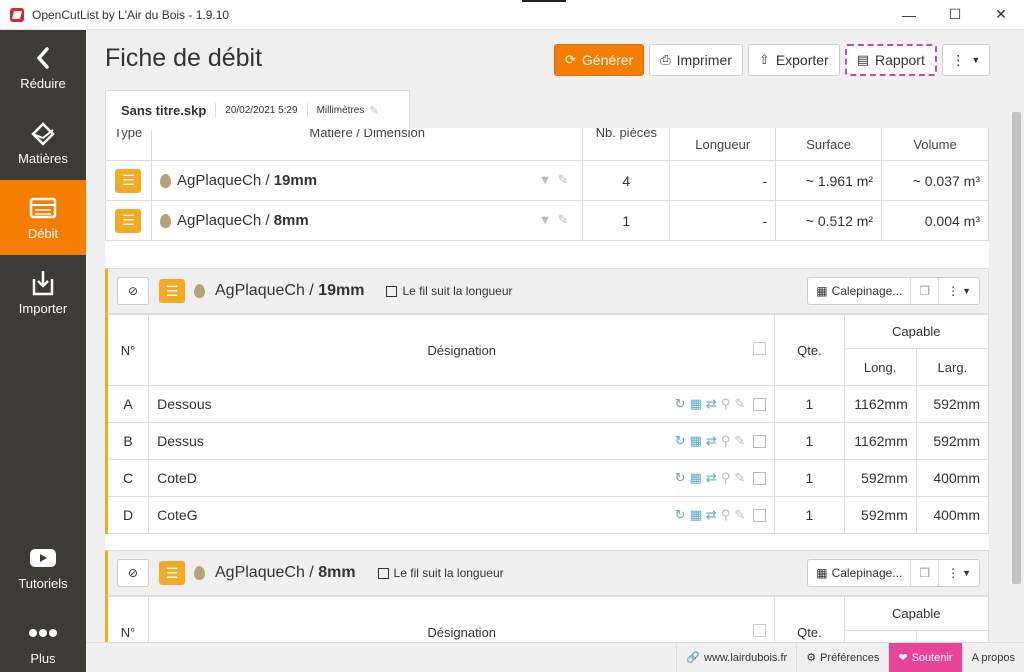 The width and height of the screenshot is (1024, 672). I want to click on report-button: ▤ Rapport, so click(890, 60).